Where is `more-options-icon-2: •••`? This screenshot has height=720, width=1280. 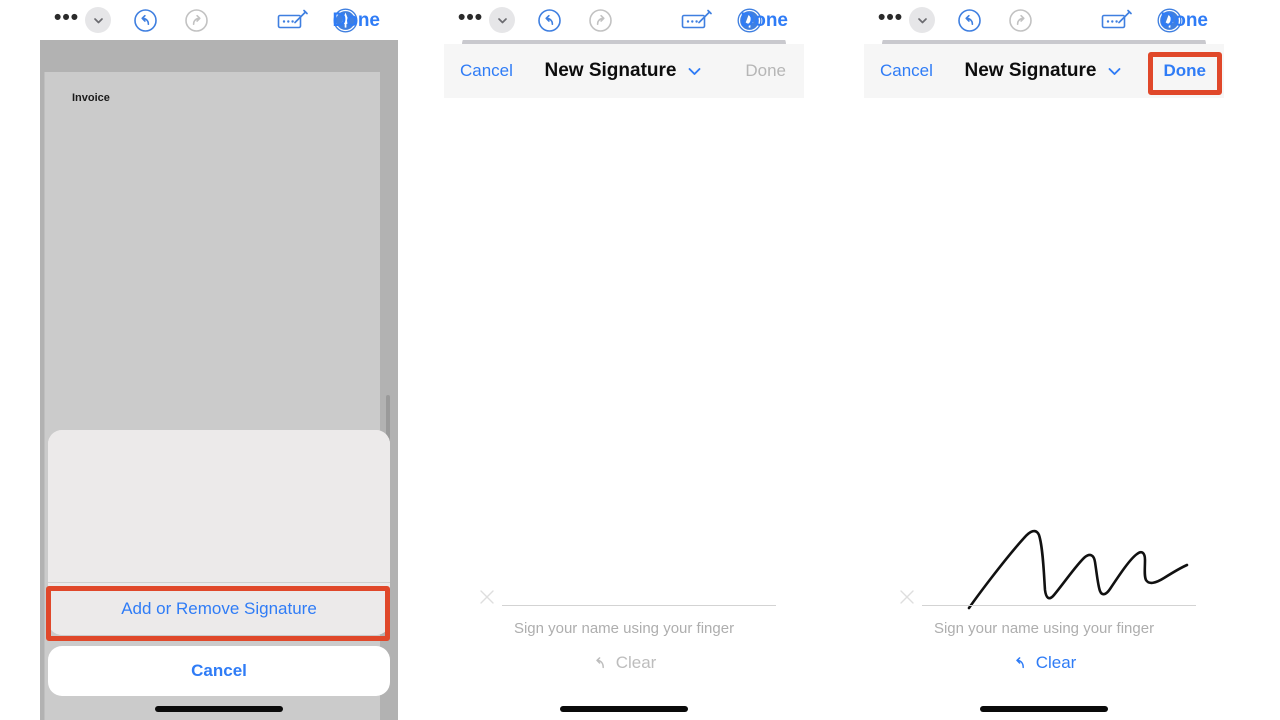 more-options-icon-2: ••• is located at coordinates (470, 17).